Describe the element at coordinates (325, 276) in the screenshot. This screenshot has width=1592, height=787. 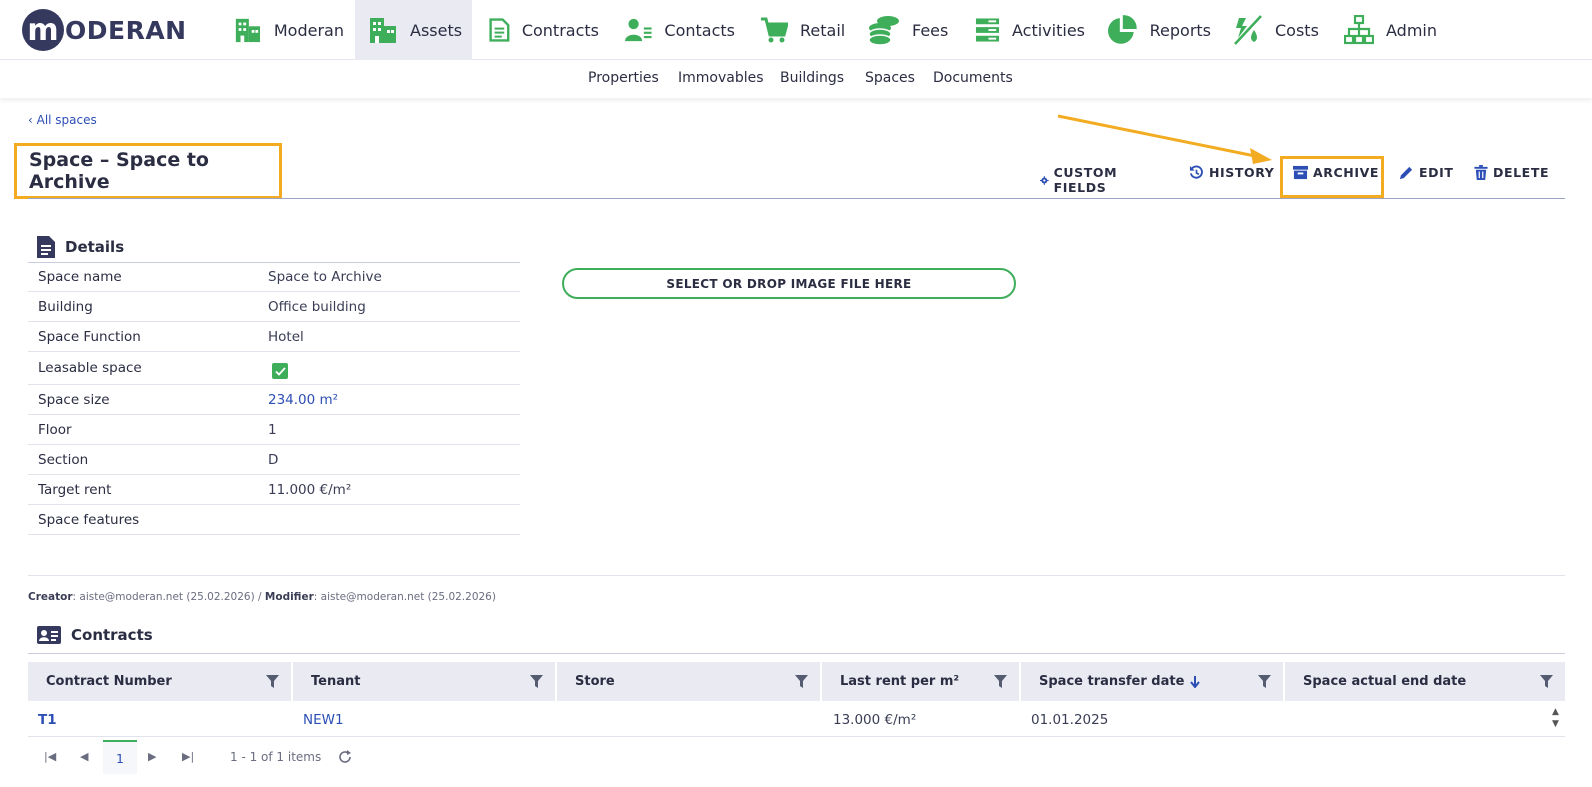
I see `detail-value: Space to Archive` at that location.